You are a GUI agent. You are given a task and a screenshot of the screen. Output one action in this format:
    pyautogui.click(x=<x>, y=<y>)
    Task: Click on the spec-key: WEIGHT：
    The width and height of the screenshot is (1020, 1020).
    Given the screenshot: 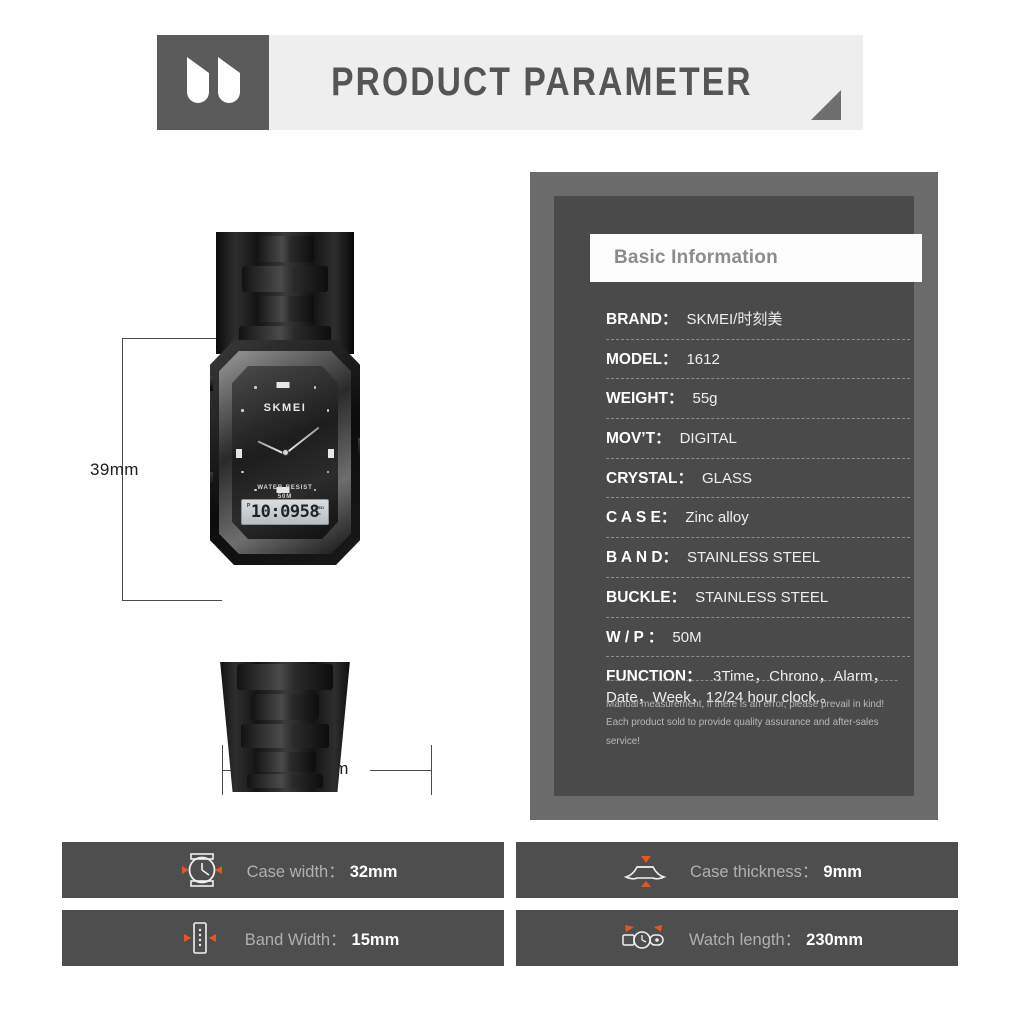 What is the action you would take?
    pyautogui.click(x=645, y=399)
    